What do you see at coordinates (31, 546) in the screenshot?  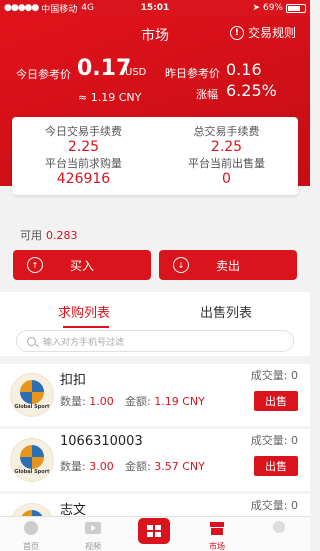 I see `nav-home-label: 首页` at bounding box center [31, 546].